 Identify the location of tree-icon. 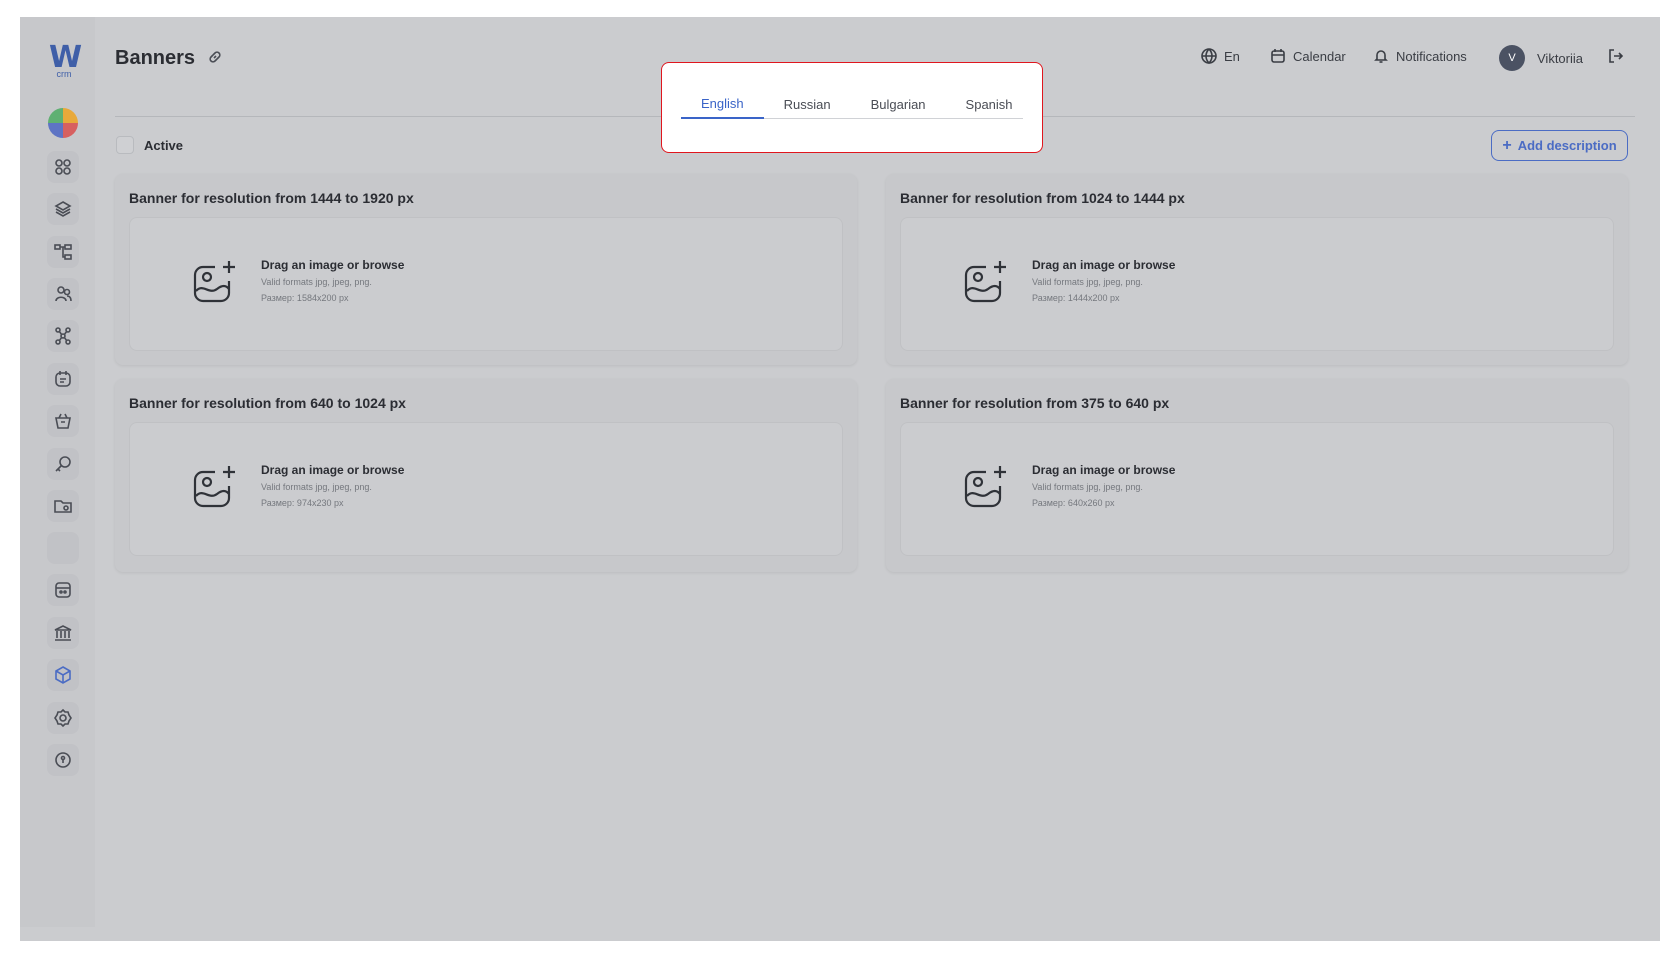
(63, 252).